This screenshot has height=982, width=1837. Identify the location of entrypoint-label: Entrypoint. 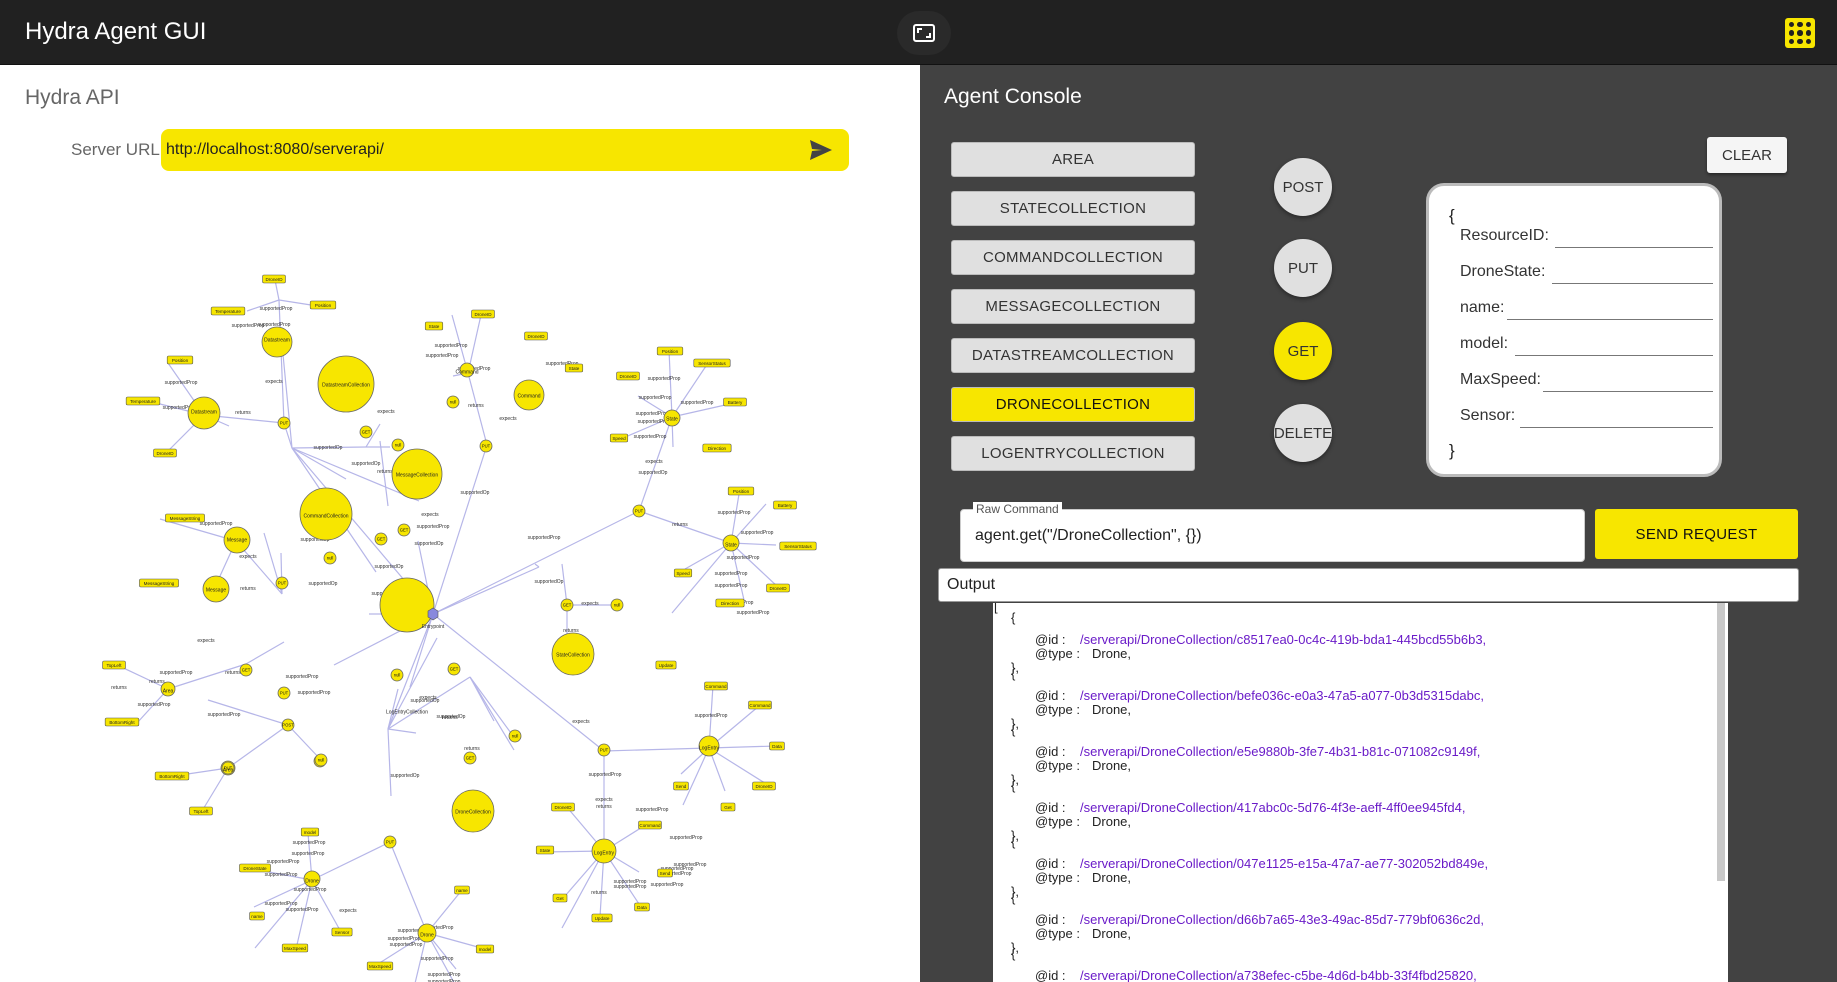
(433, 627).